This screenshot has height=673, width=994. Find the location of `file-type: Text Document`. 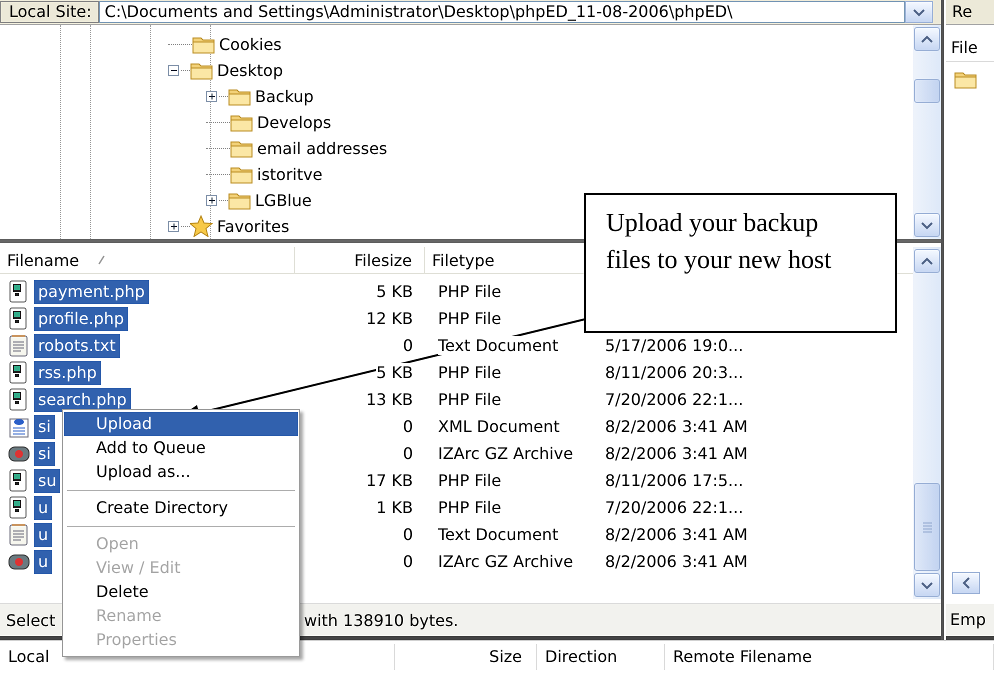

file-type: Text Document is located at coordinates (498, 345).